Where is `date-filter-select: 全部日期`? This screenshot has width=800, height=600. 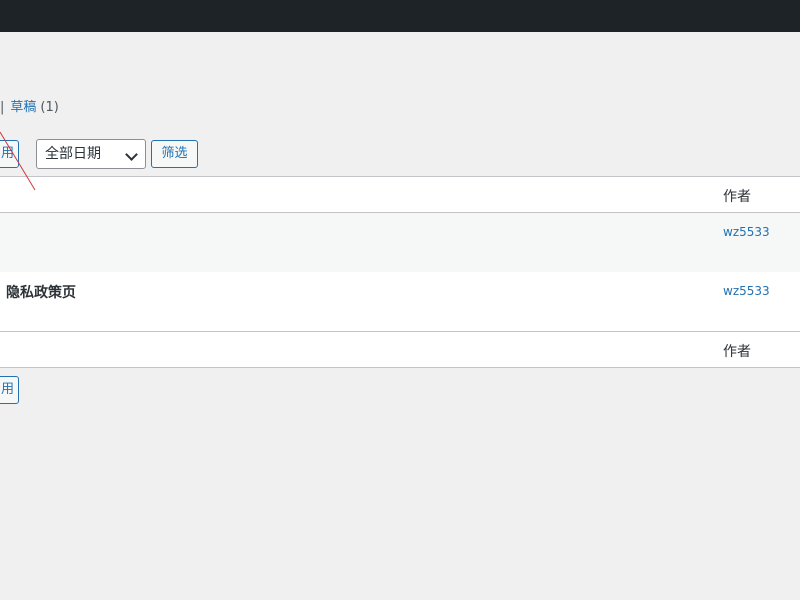 date-filter-select: 全部日期 is located at coordinates (91, 154).